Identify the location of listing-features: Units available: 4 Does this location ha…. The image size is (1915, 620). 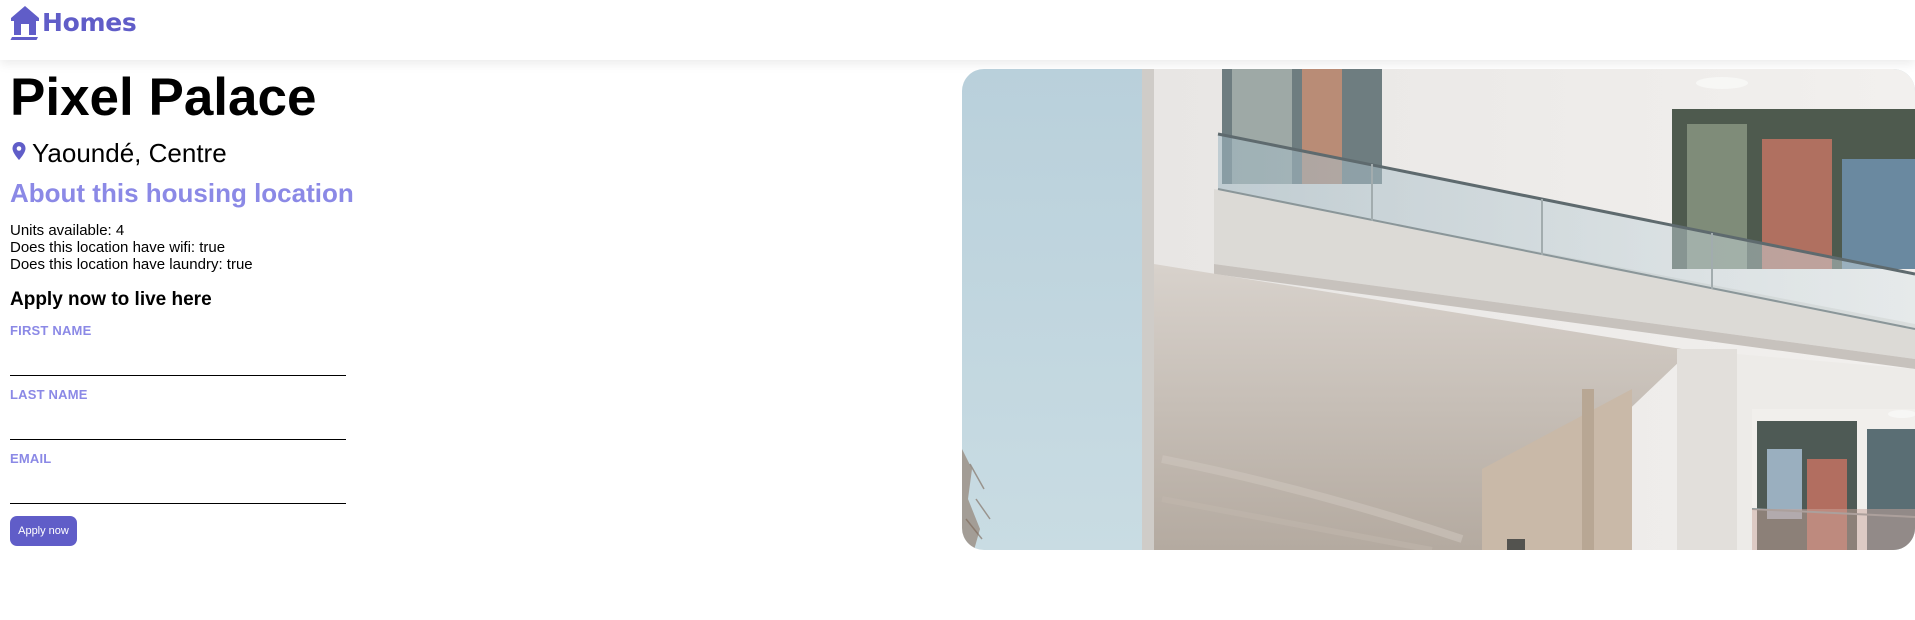
(131, 247).